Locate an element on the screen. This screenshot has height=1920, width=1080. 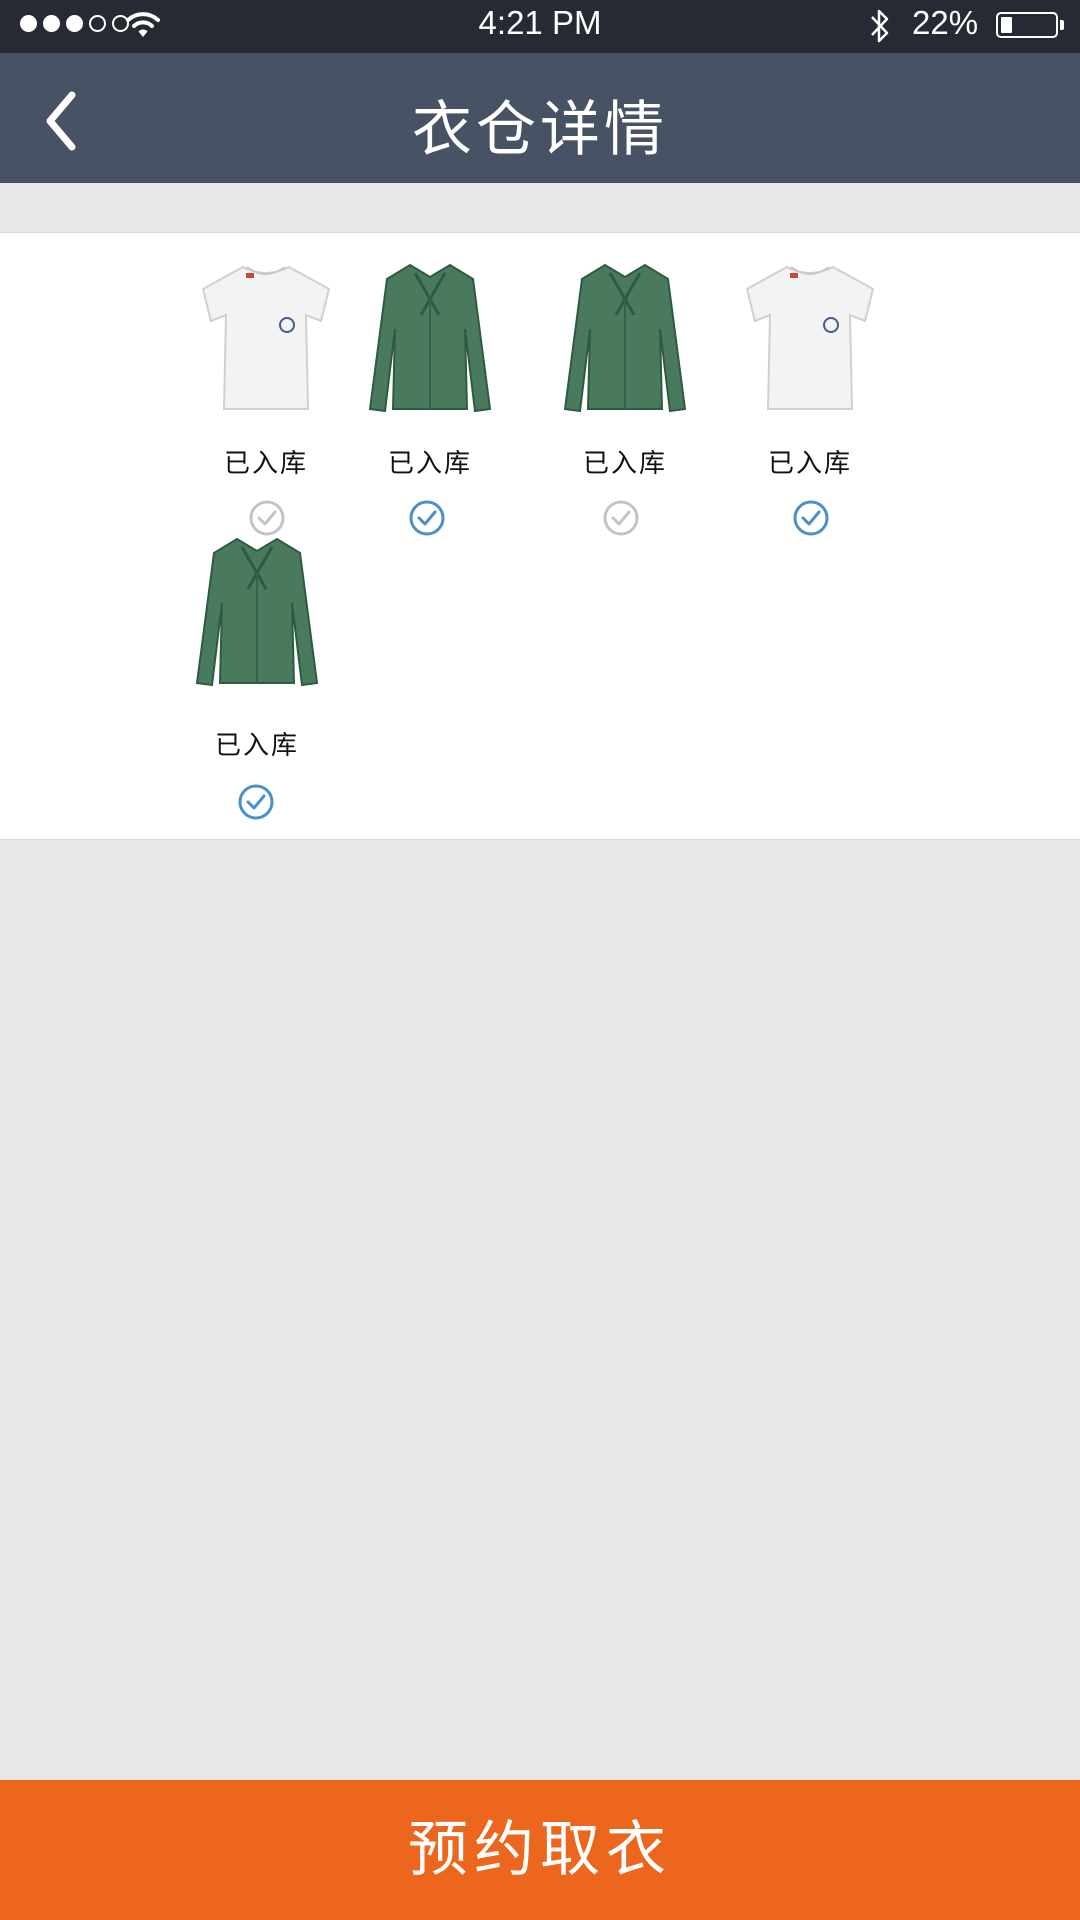
nav-bar: 衣仓详情 is located at coordinates (540, 118).